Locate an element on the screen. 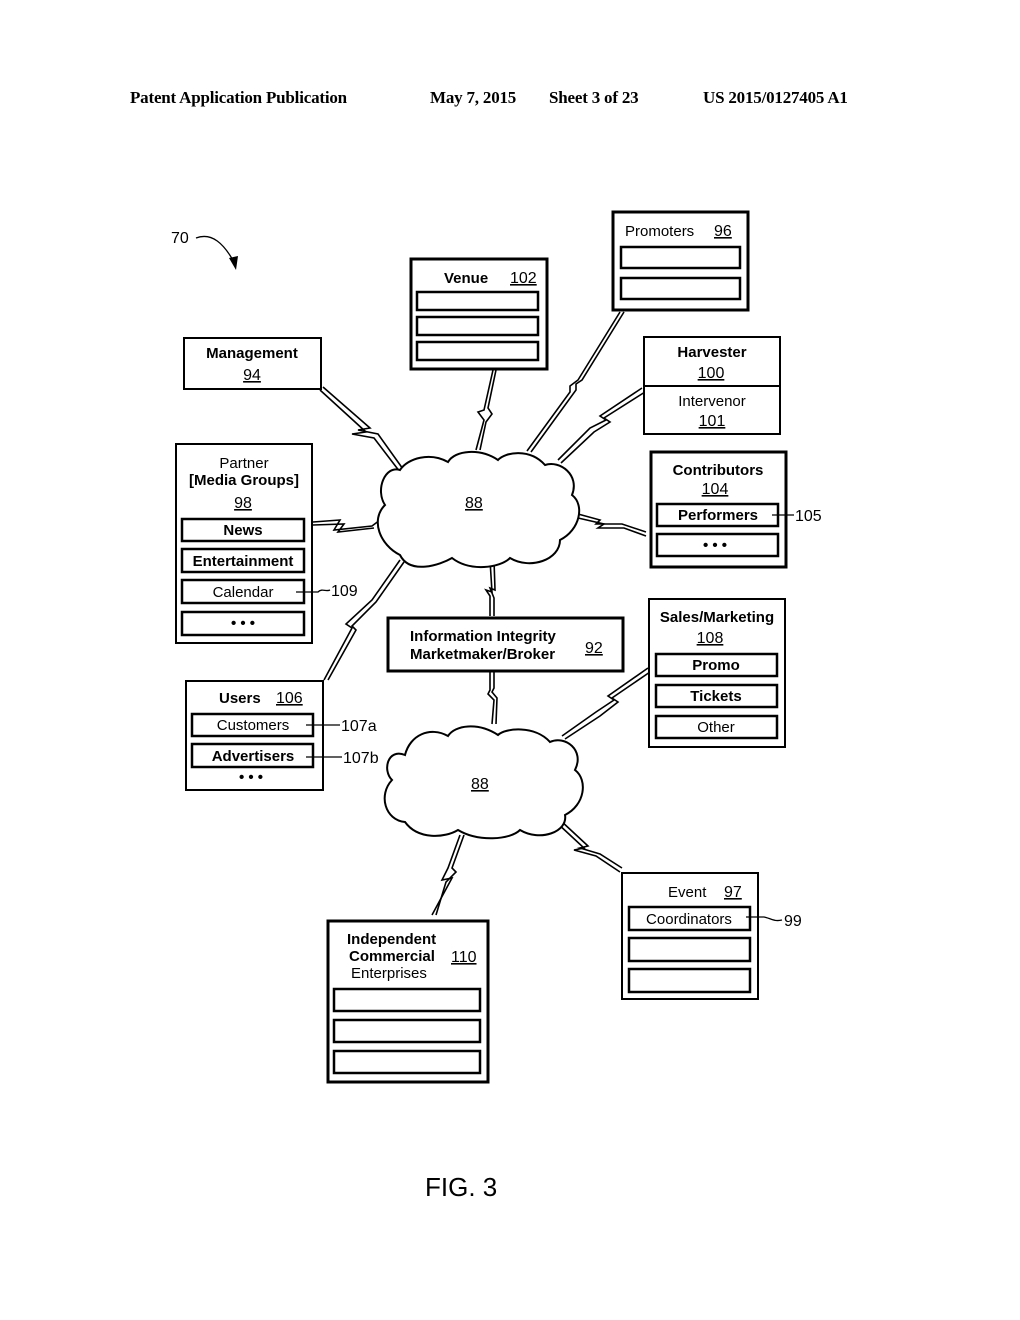 This screenshot has width=1020, height=1320. network-upper-ref: 88 is located at coordinates (474, 503).